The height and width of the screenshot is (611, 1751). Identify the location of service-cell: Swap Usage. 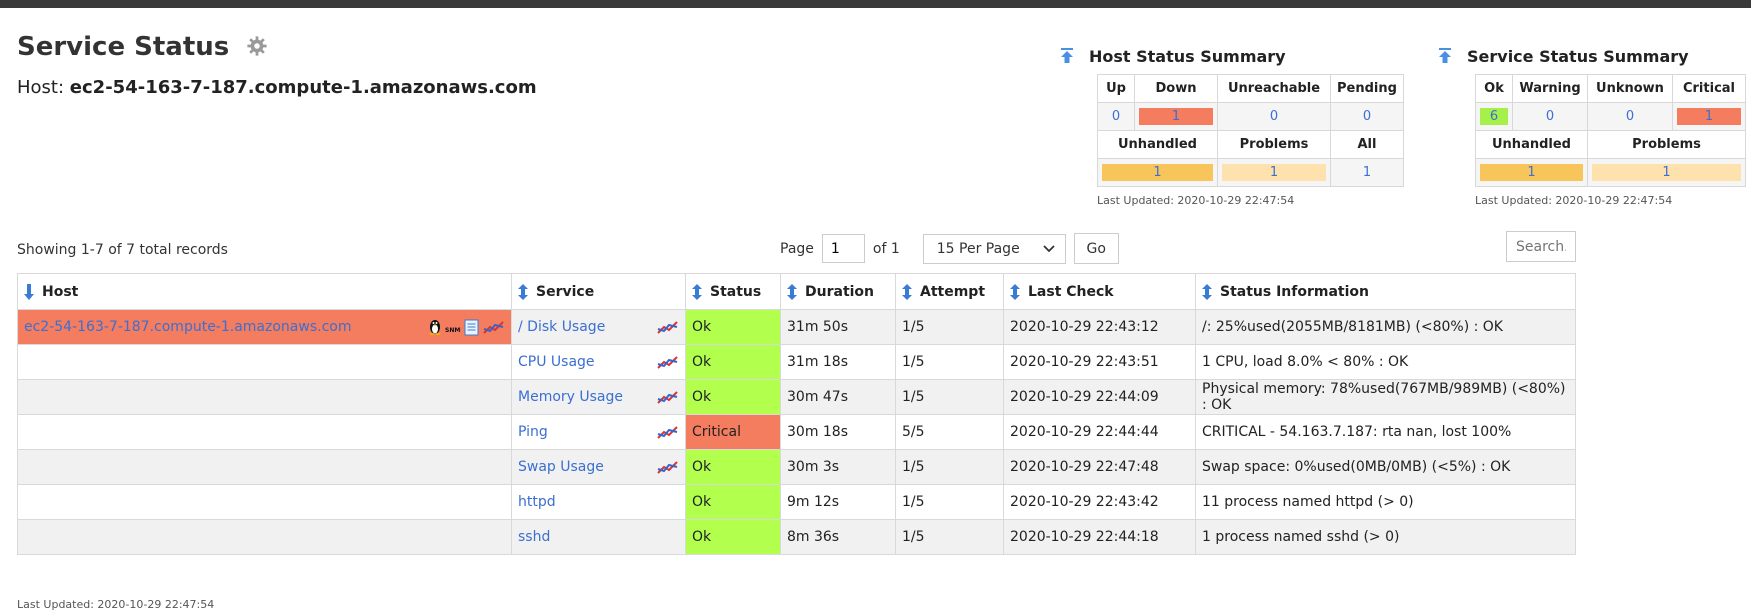
(598, 467).